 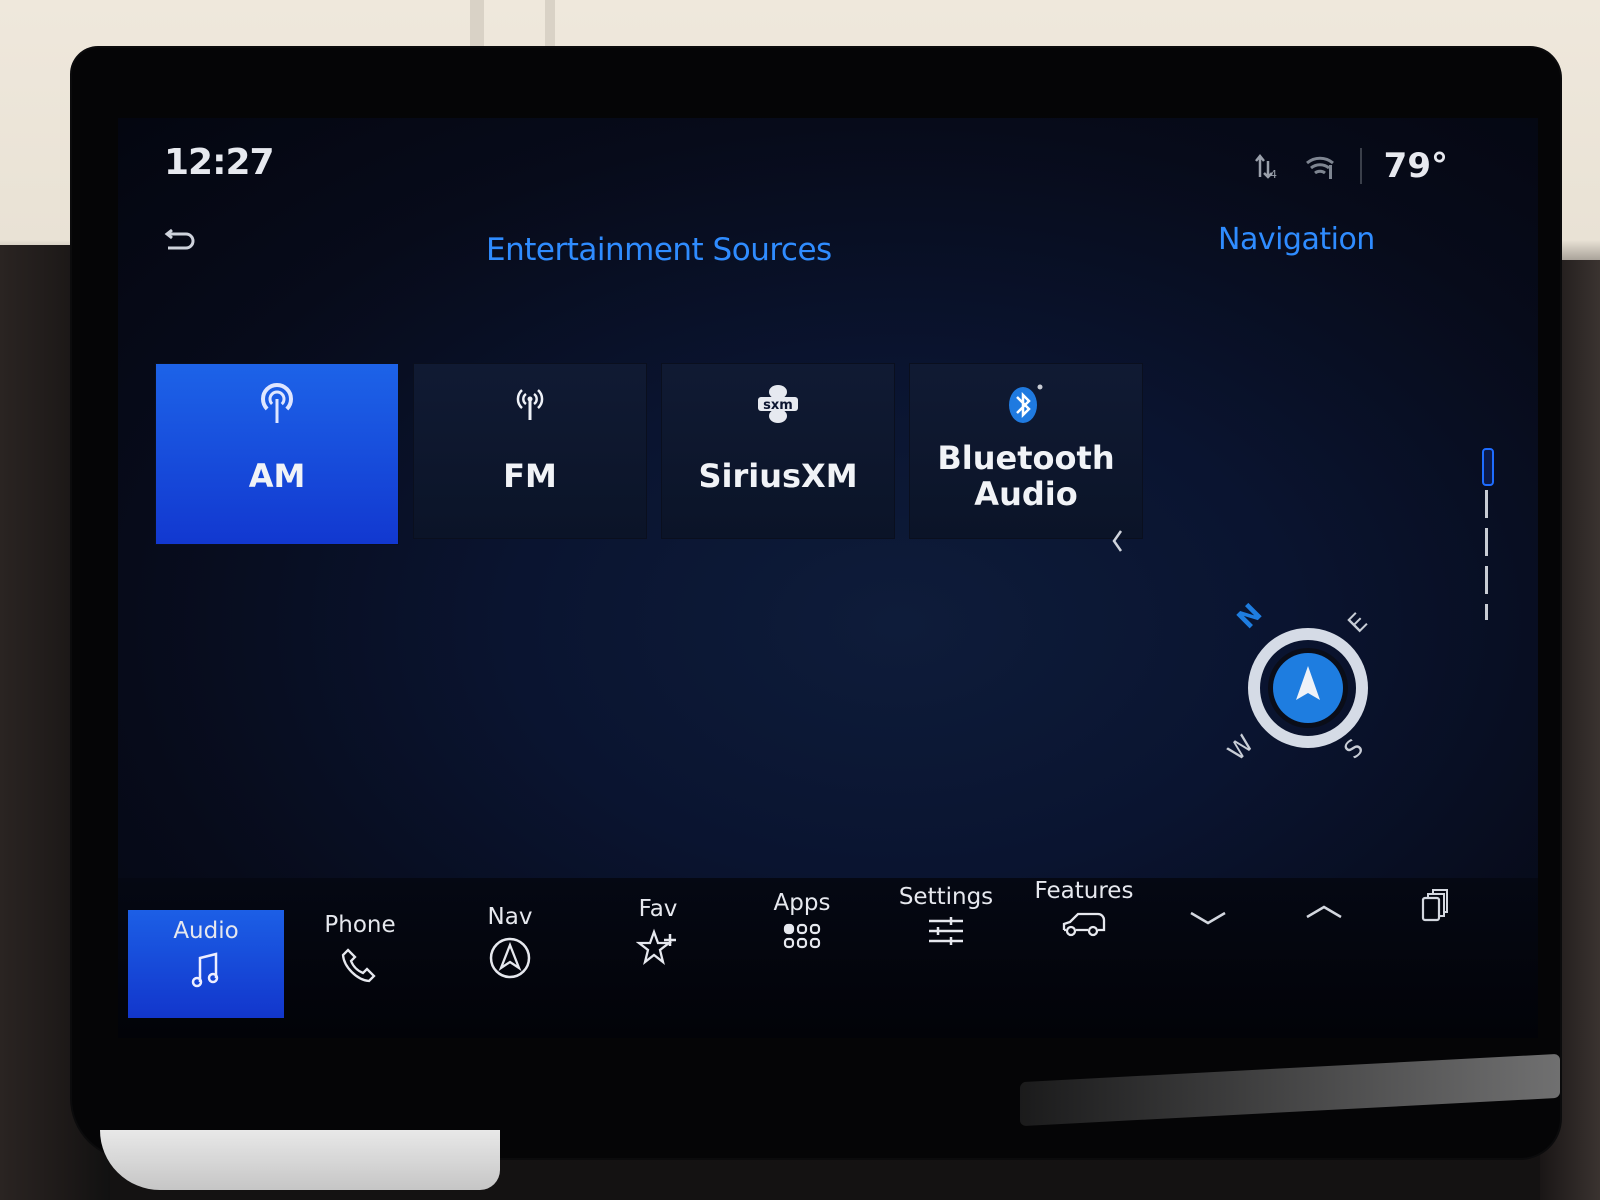 What do you see at coordinates (1488, 467) in the screenshot?
I see `scrollbar-thumb` at bounding box center [1488, 467].